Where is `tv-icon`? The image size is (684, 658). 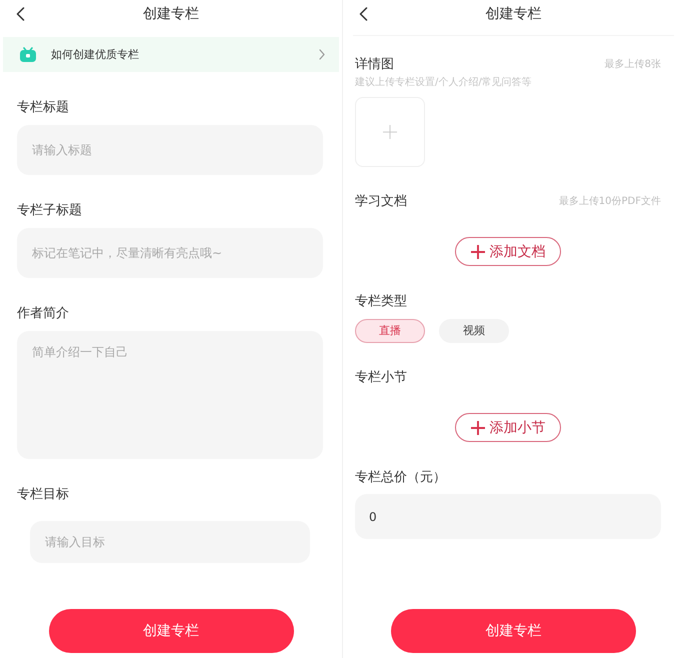 tv-icon is located at coordinates (28, 54).